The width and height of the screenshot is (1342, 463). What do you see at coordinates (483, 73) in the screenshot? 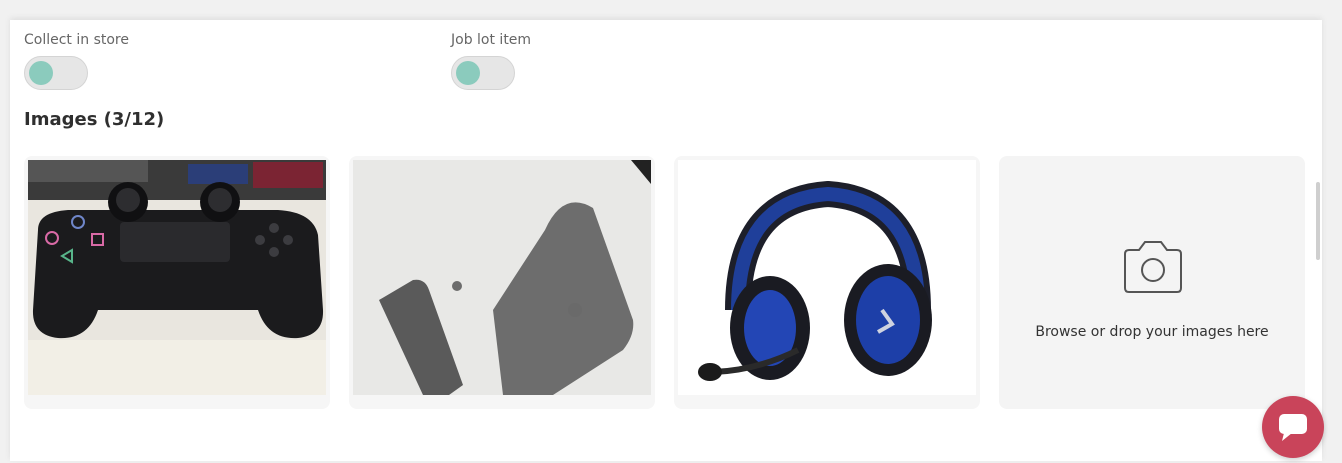
I see `job-lot-item-toggle` at bounding box center [483, 73].